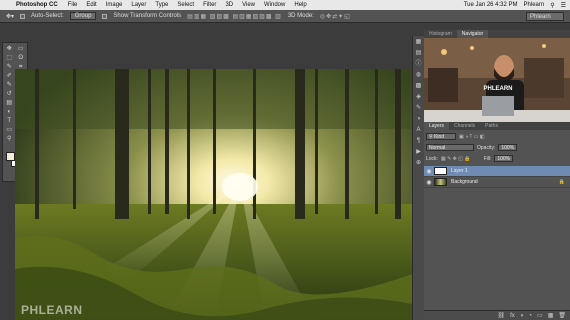  What do you see at coordinates (464, 126) in the screenshot?
I see `tab-channels: Channels` at bounding box center [464, 126].